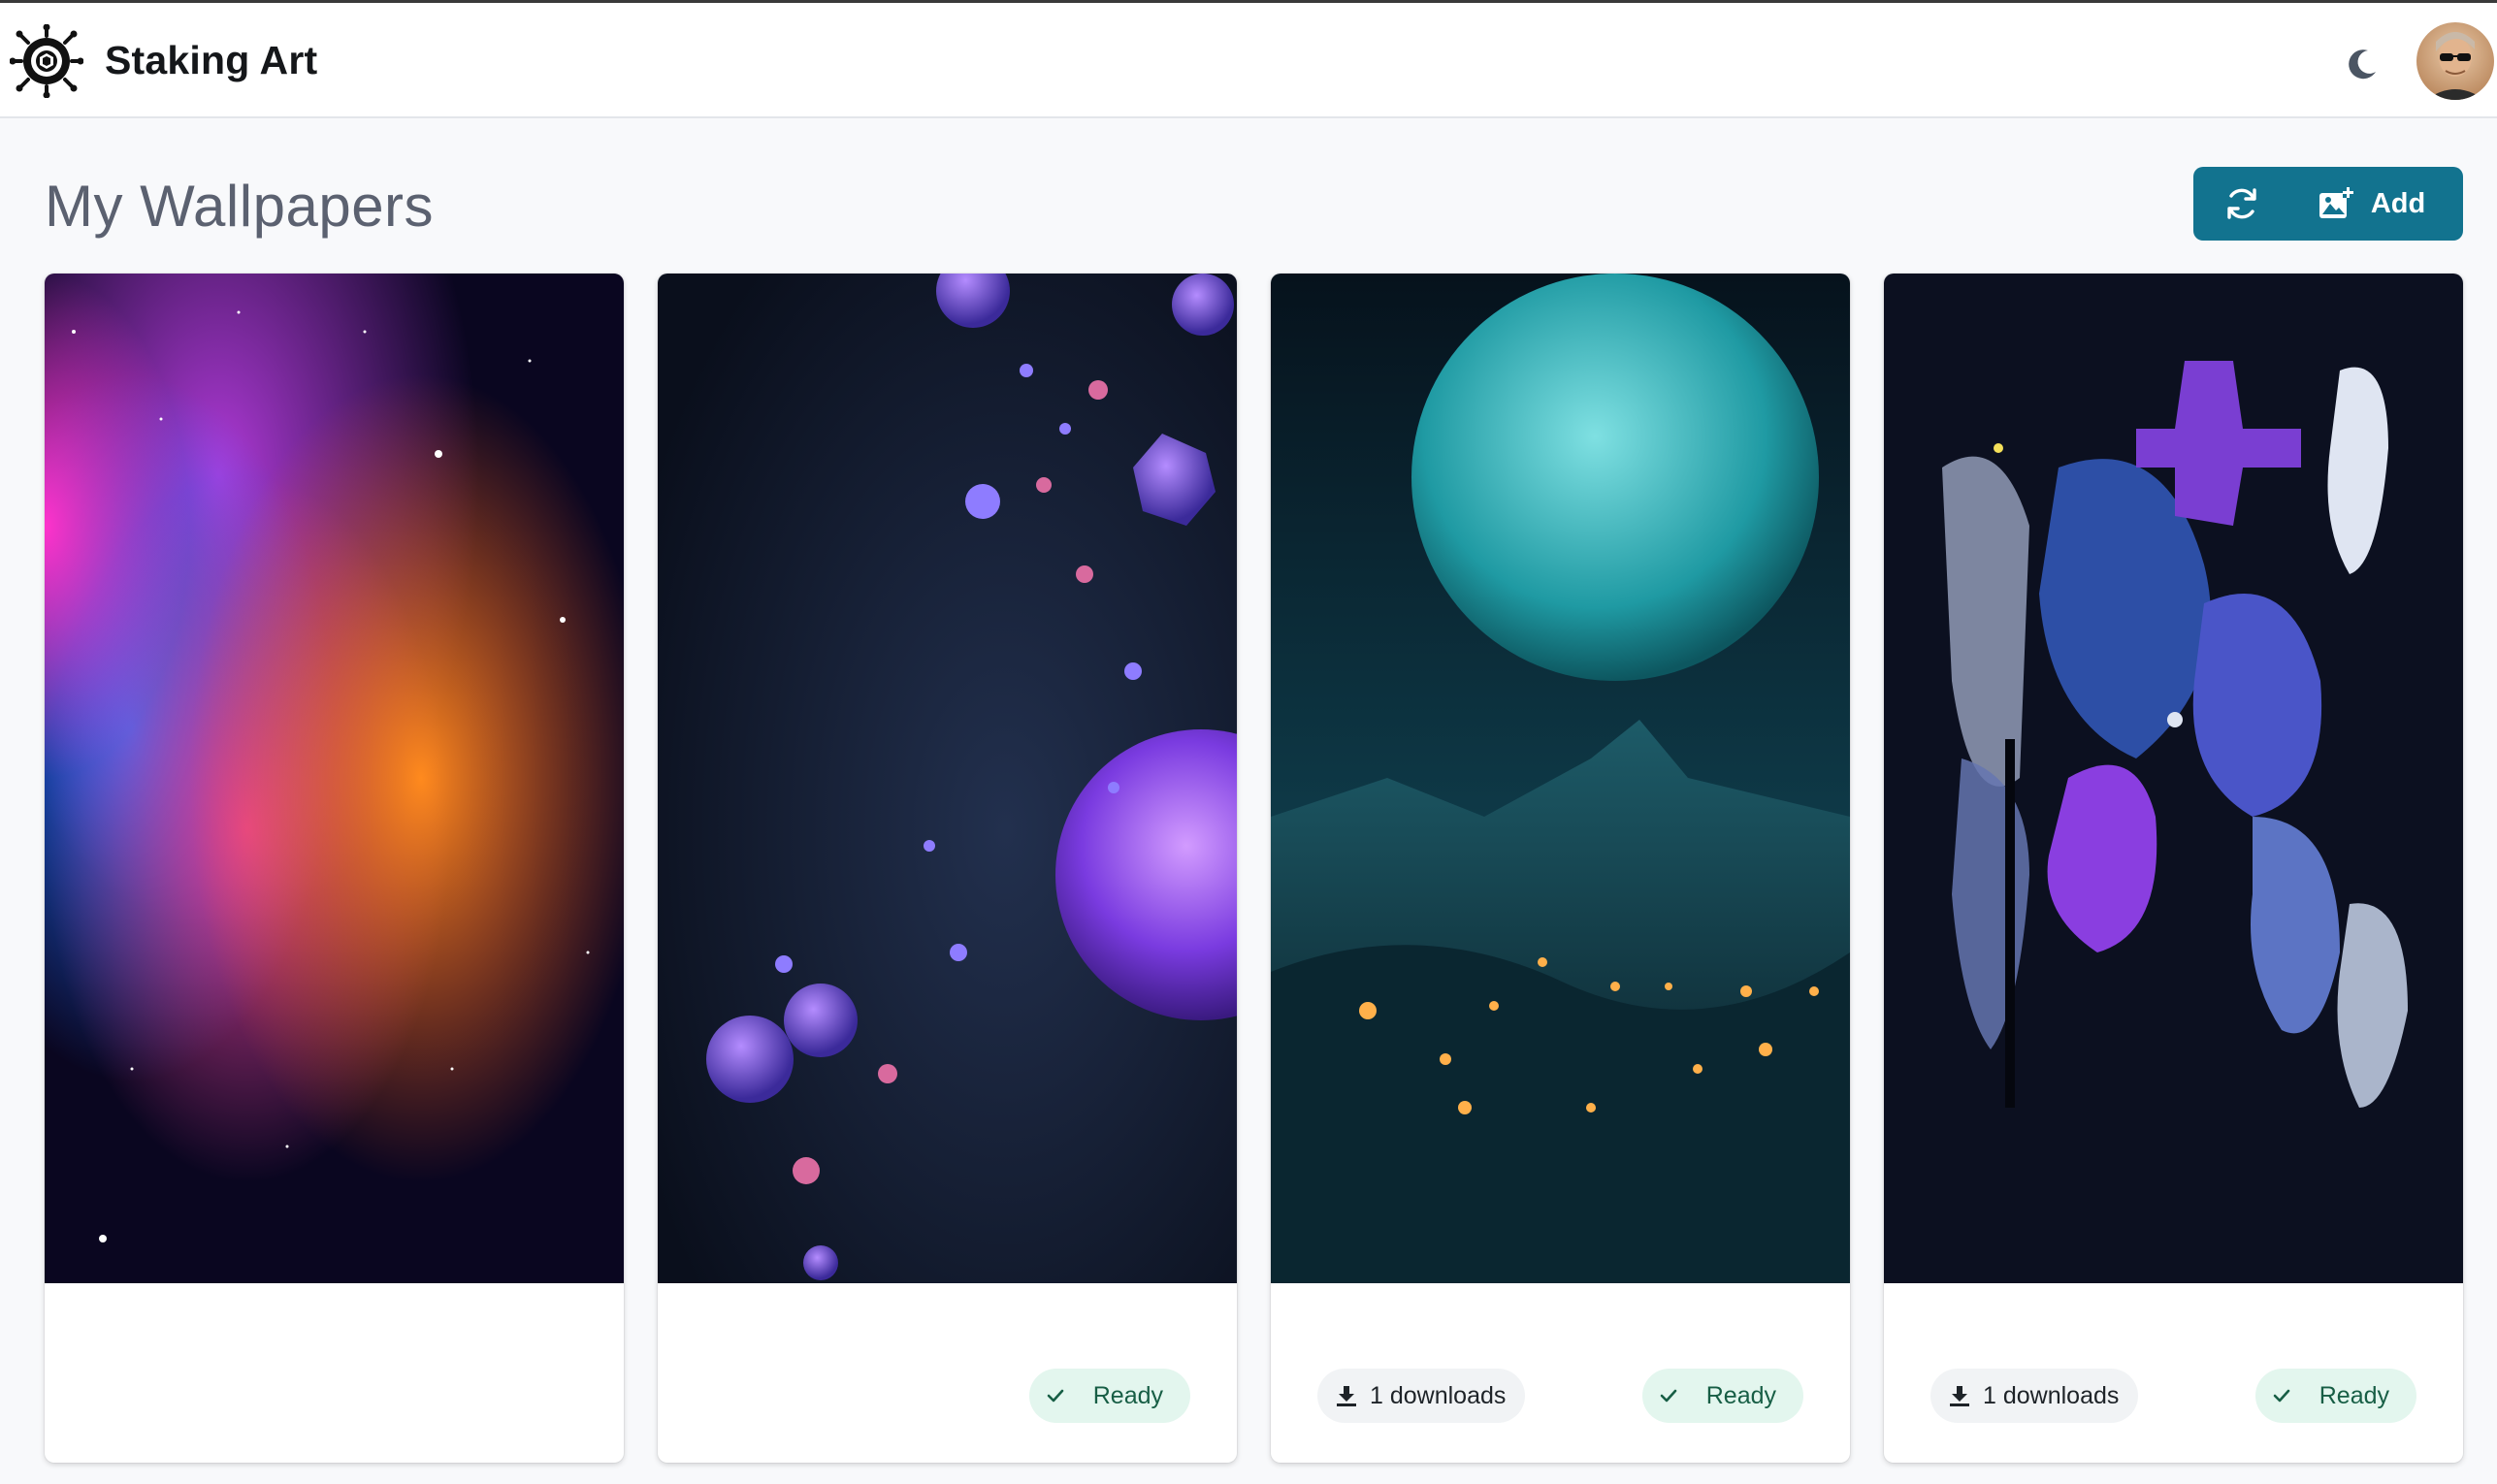  I want to click on card-footer: Ready, so click(947, 1373).